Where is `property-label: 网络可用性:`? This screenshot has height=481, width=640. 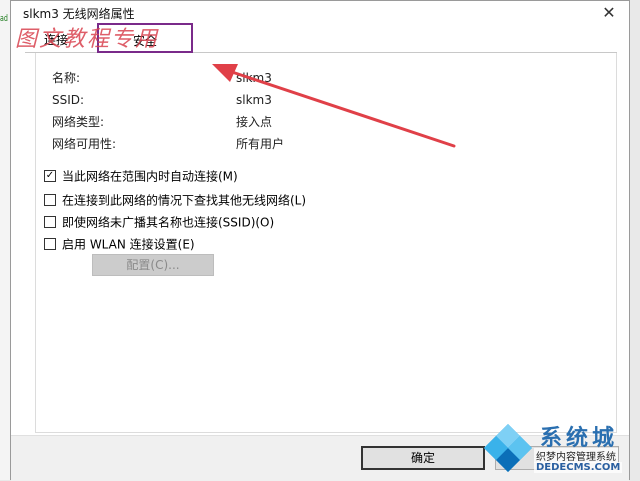 property-label: 网络可用性: is located at coordinates (84, 144).